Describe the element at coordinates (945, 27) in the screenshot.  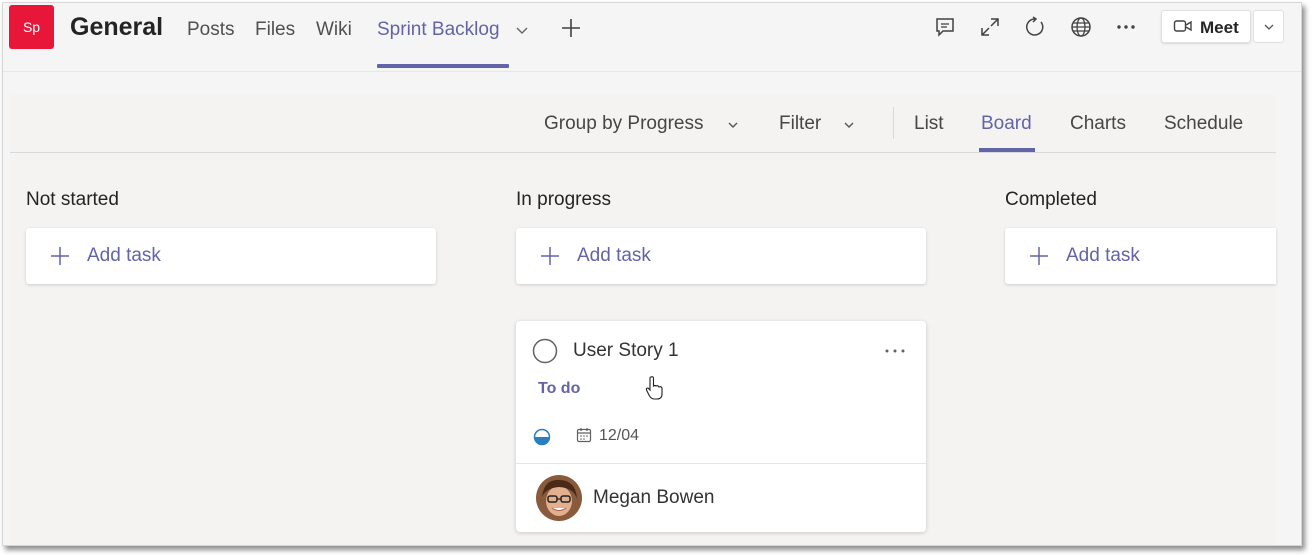
I see `chat-icon` at that location.